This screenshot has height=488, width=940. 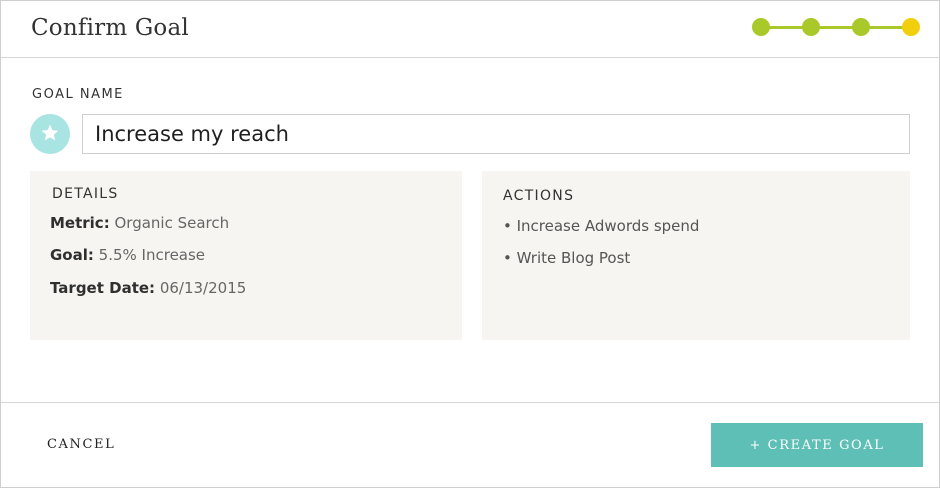 I want to click on dialog-title: Confirm Goal, so click(x=110, y=28).